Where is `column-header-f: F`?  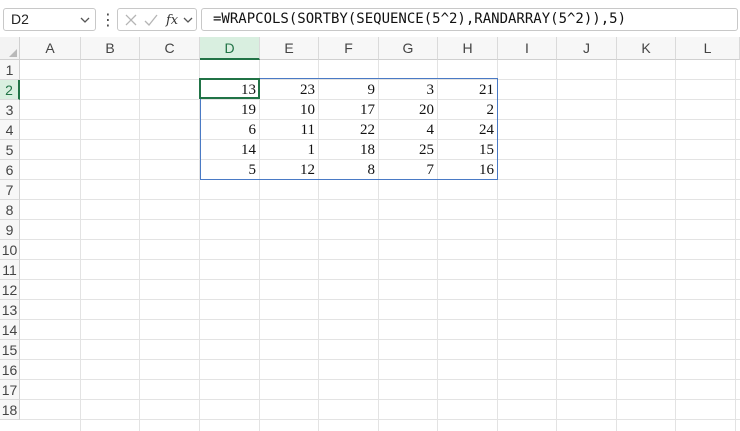
column-header-f: F is located at coordinates (349, 48).